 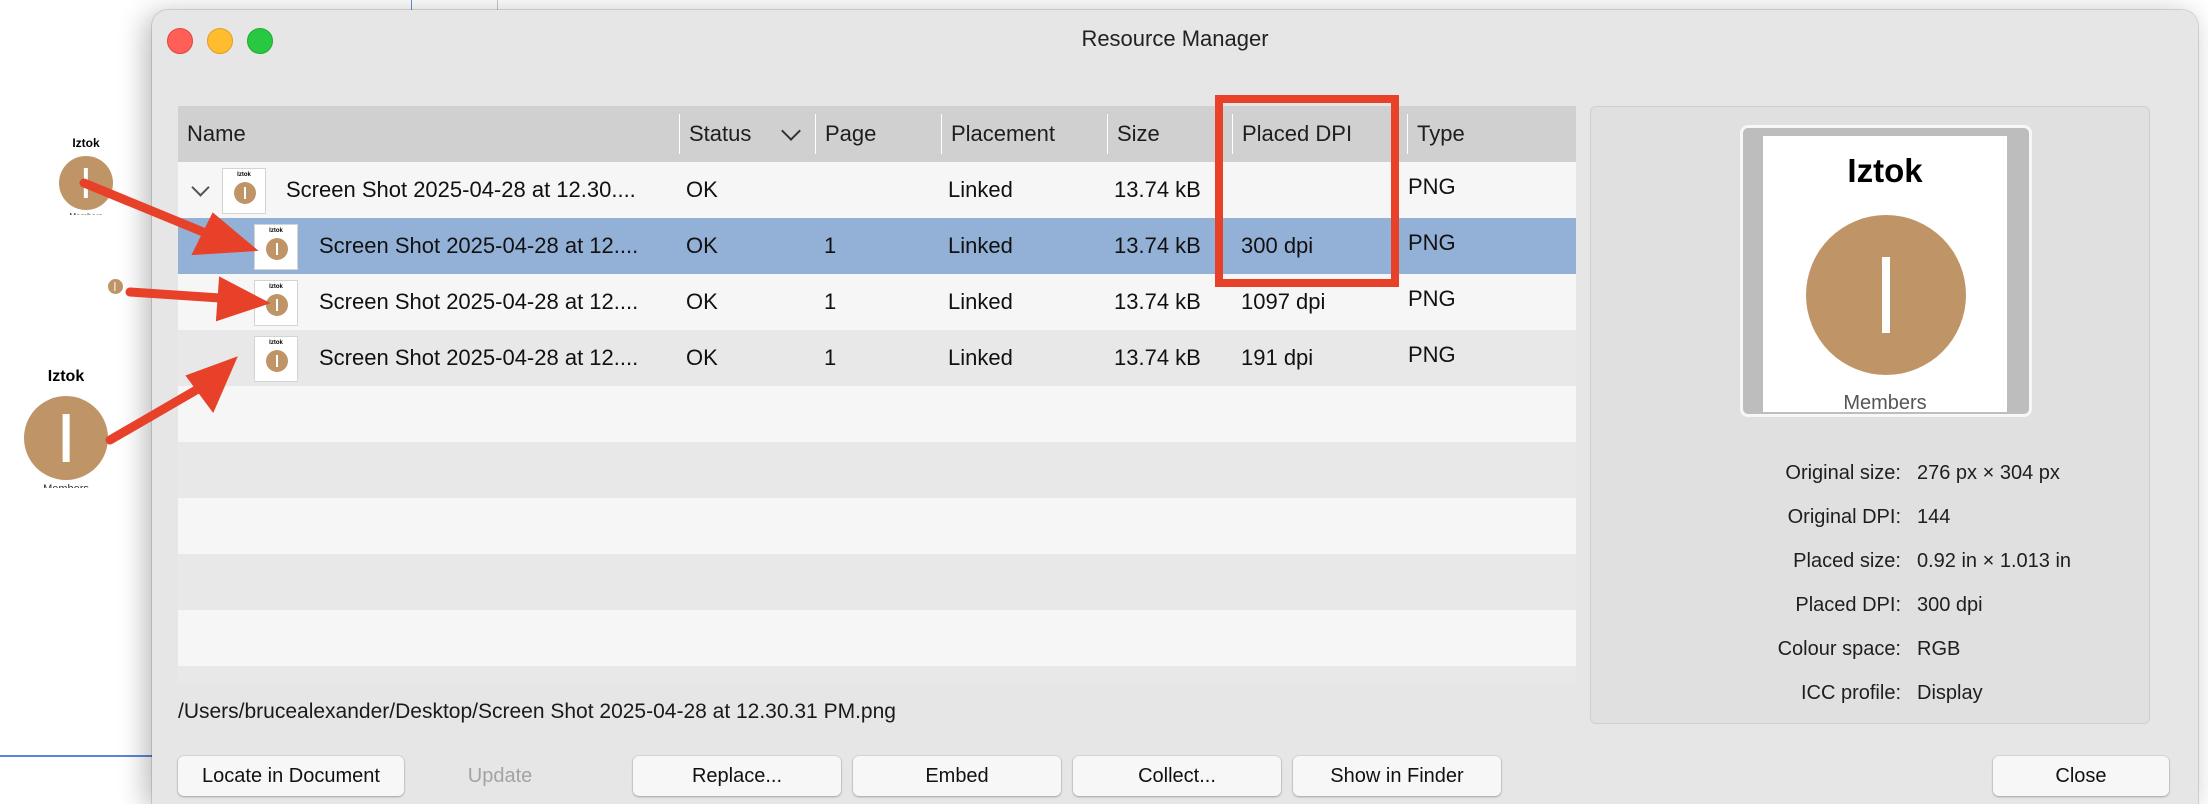 I want to click on locate-in-document-button: Locate in Document, so click(x=291, y=776).